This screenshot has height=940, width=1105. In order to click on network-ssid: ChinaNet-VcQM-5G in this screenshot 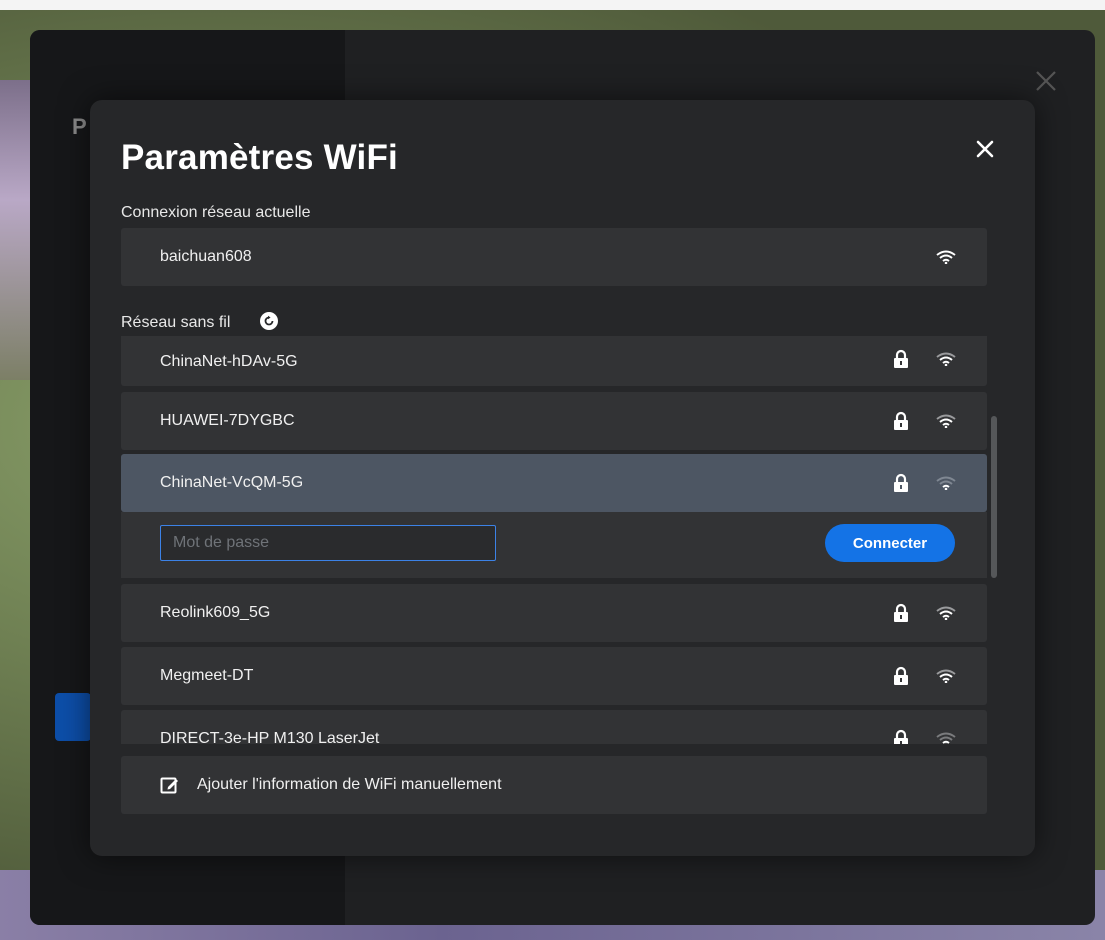, I will do `click(232, 482)`.